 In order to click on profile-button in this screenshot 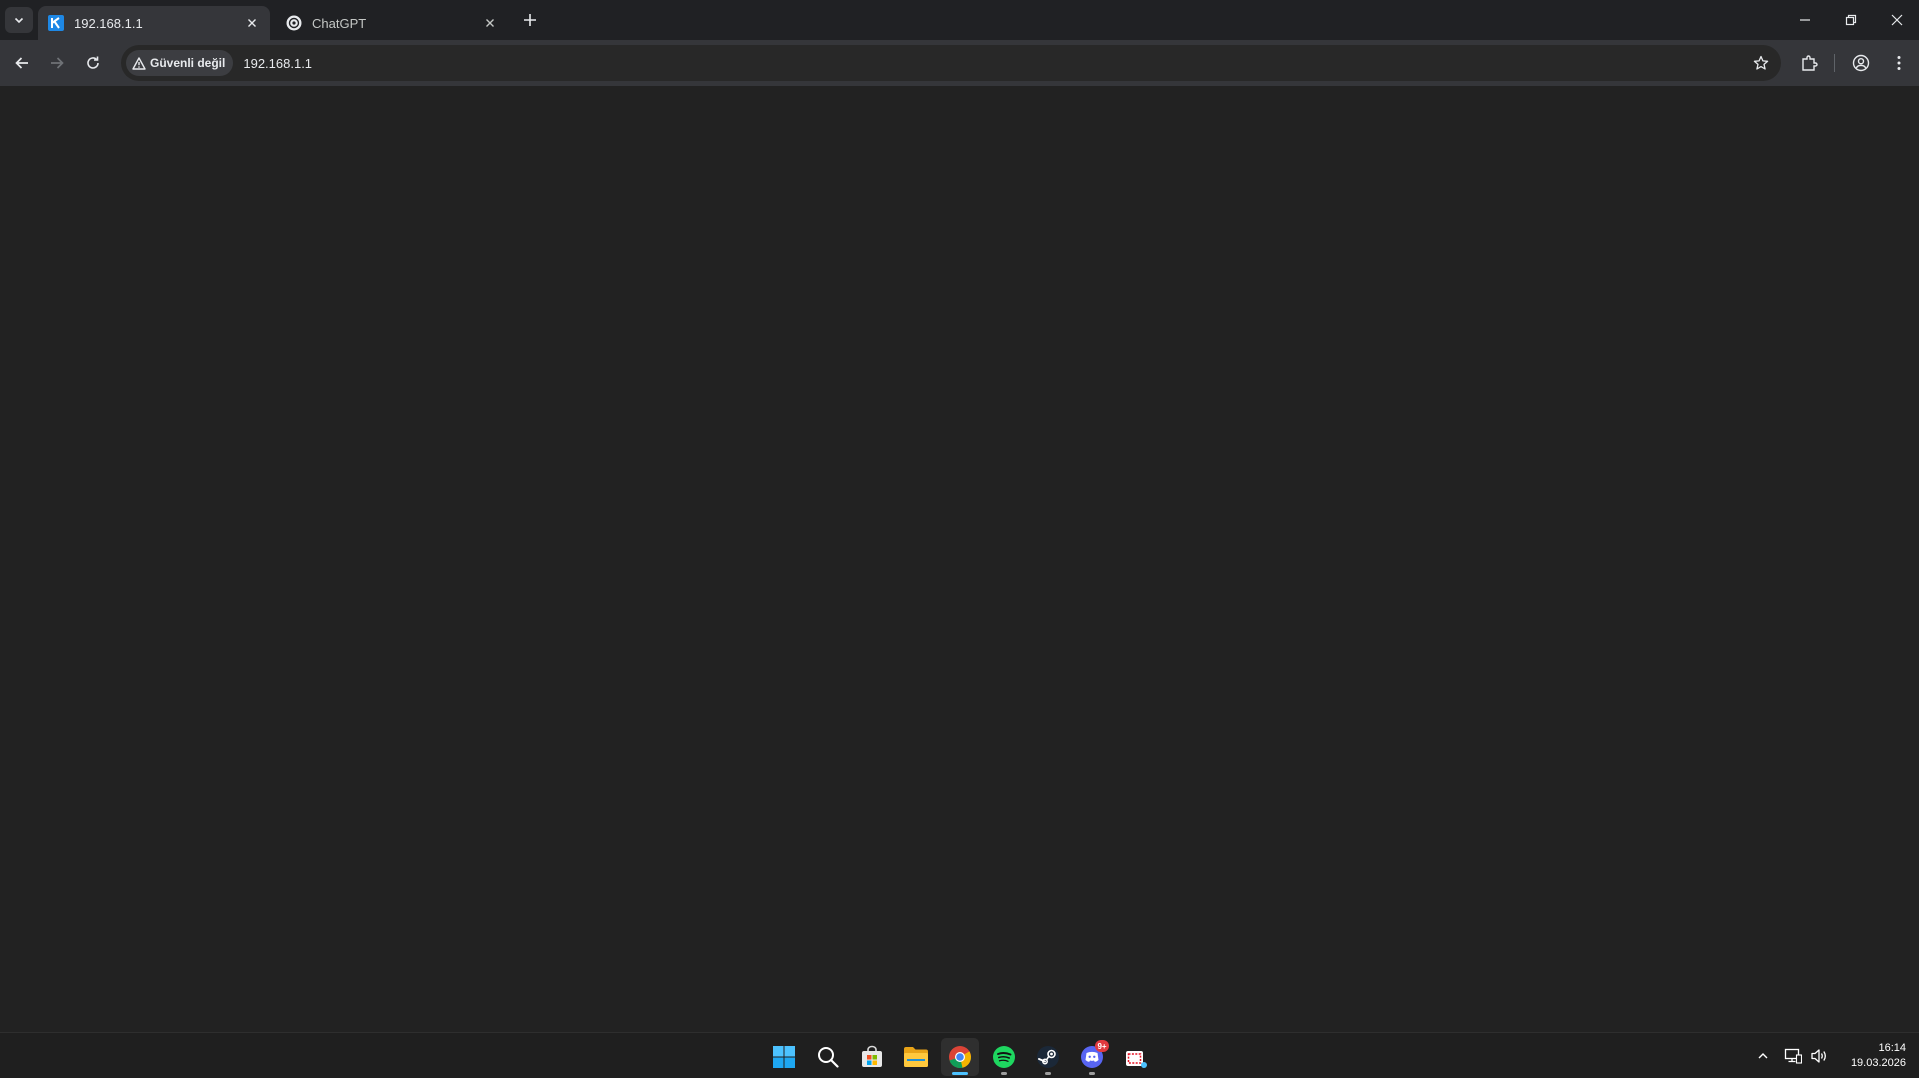, I will do `click(1861, 63)`.